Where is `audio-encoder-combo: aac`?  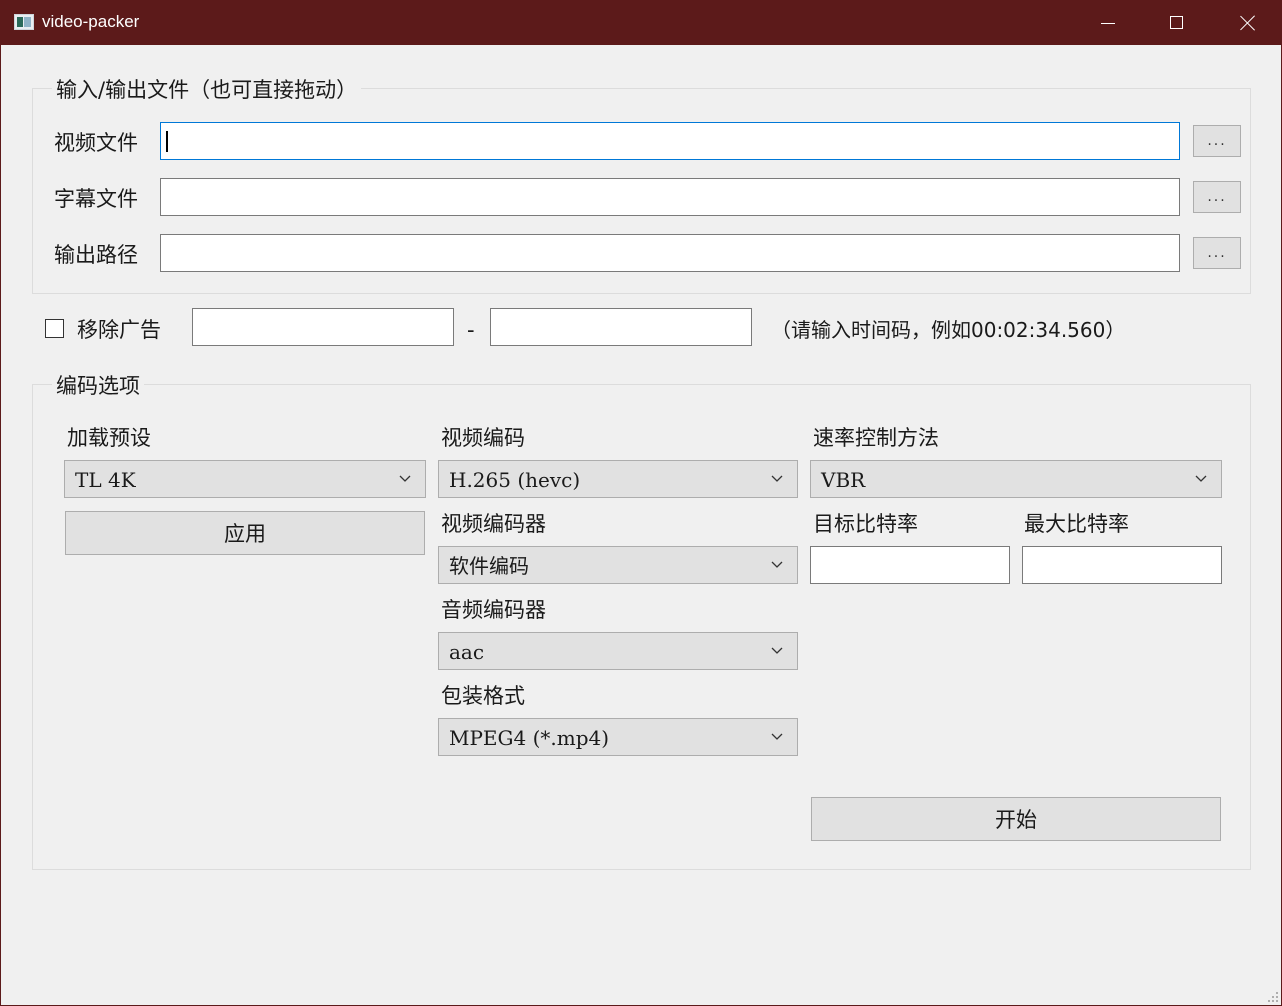
audio-encoder-combo: aac is located at coordinates (618, 651).